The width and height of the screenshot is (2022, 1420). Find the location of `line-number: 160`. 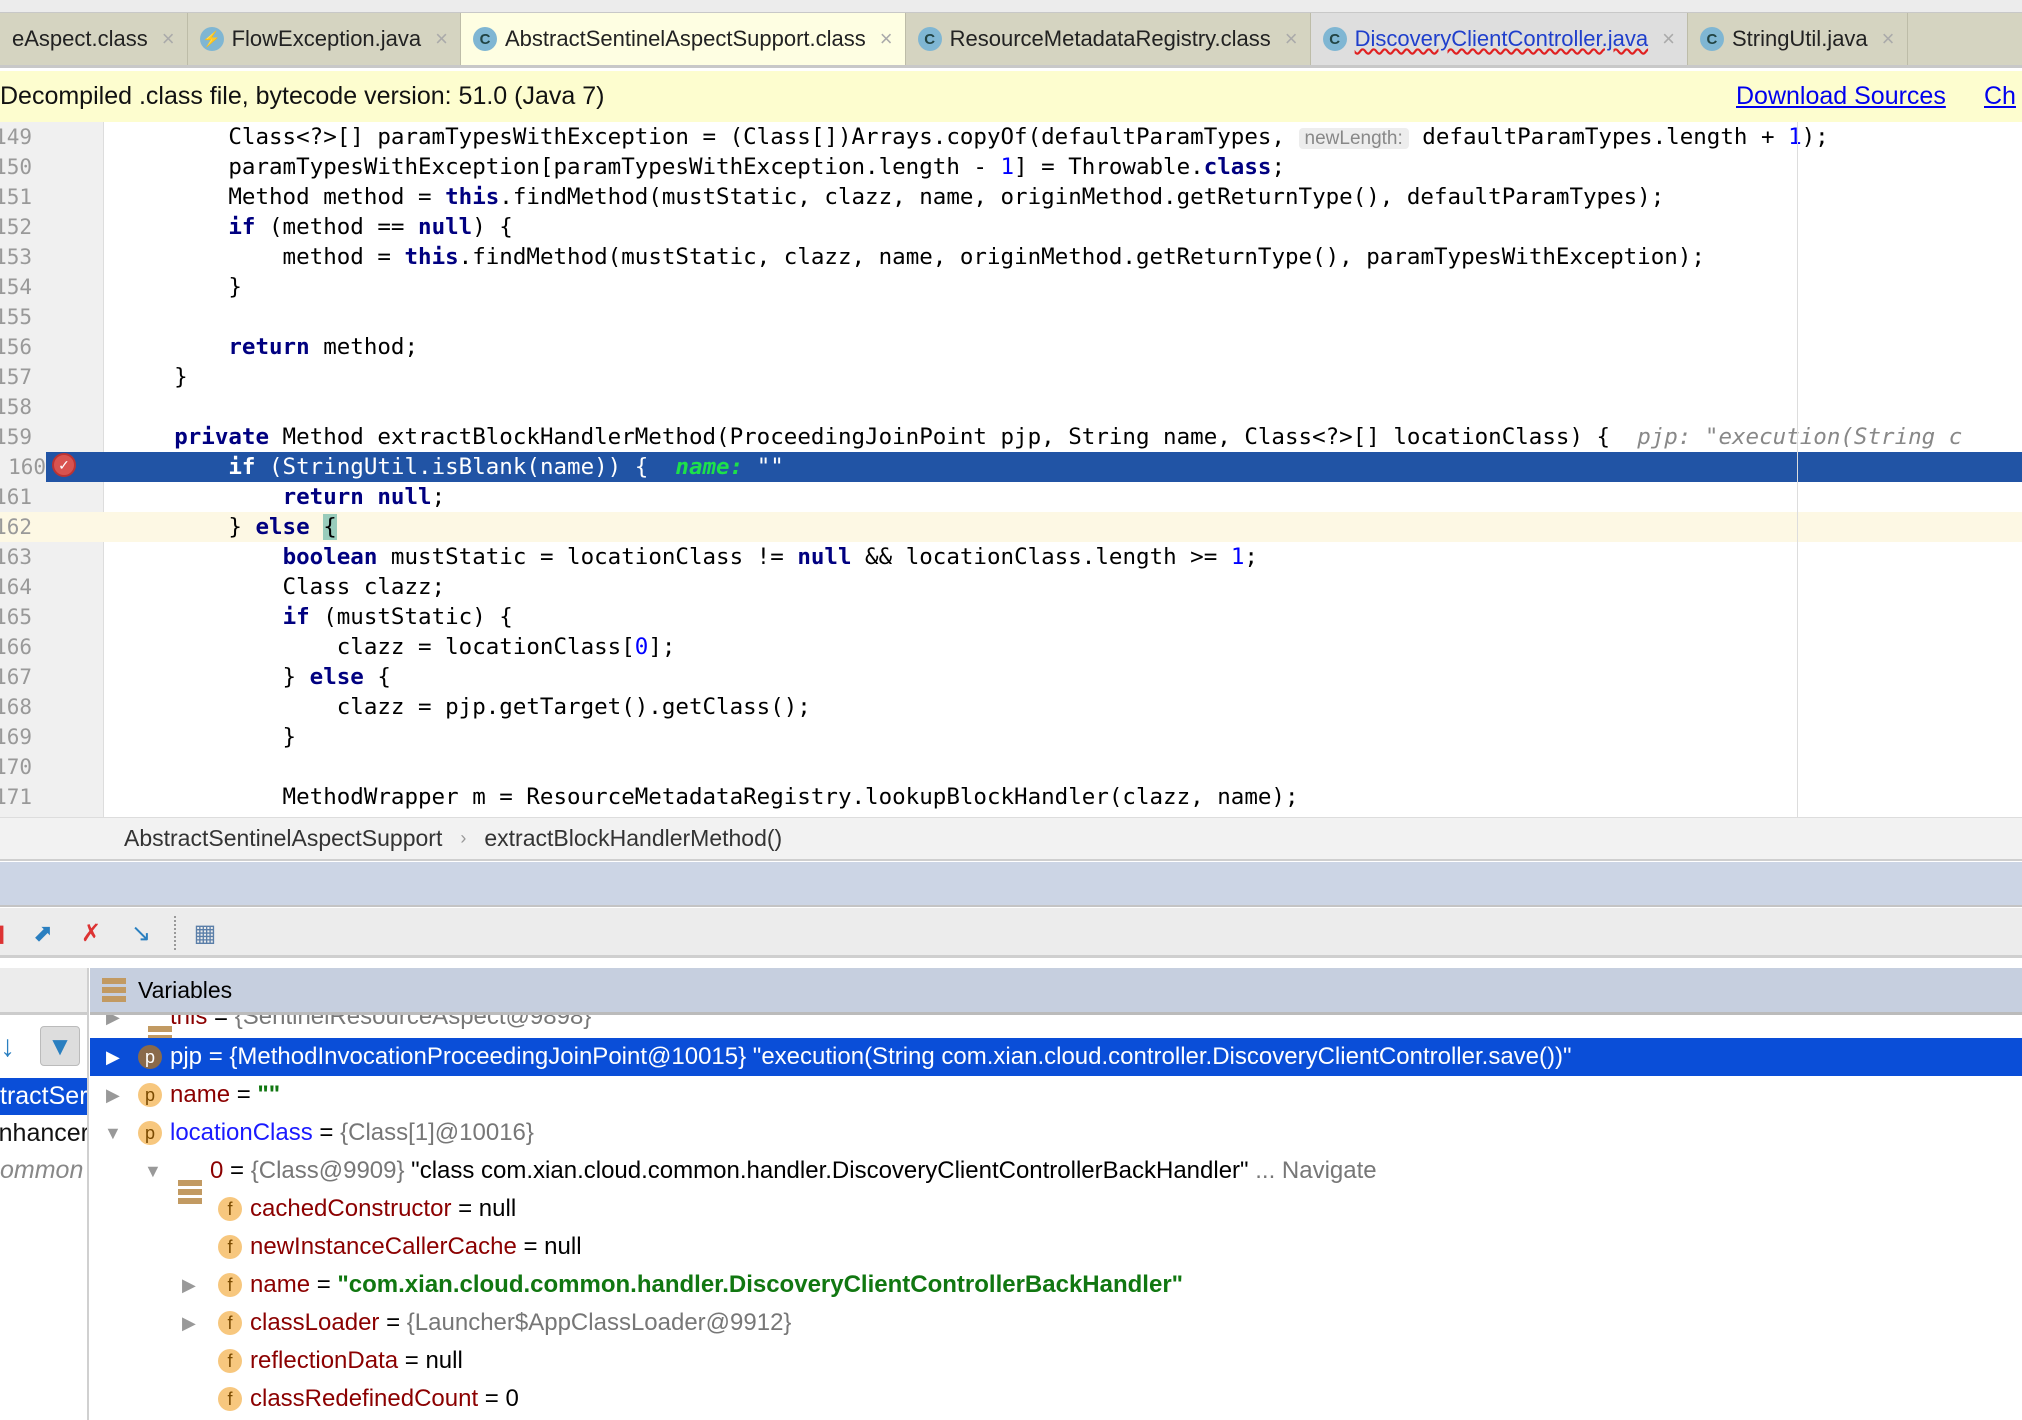

line-number: 160 is located at coordinates (23, 467).